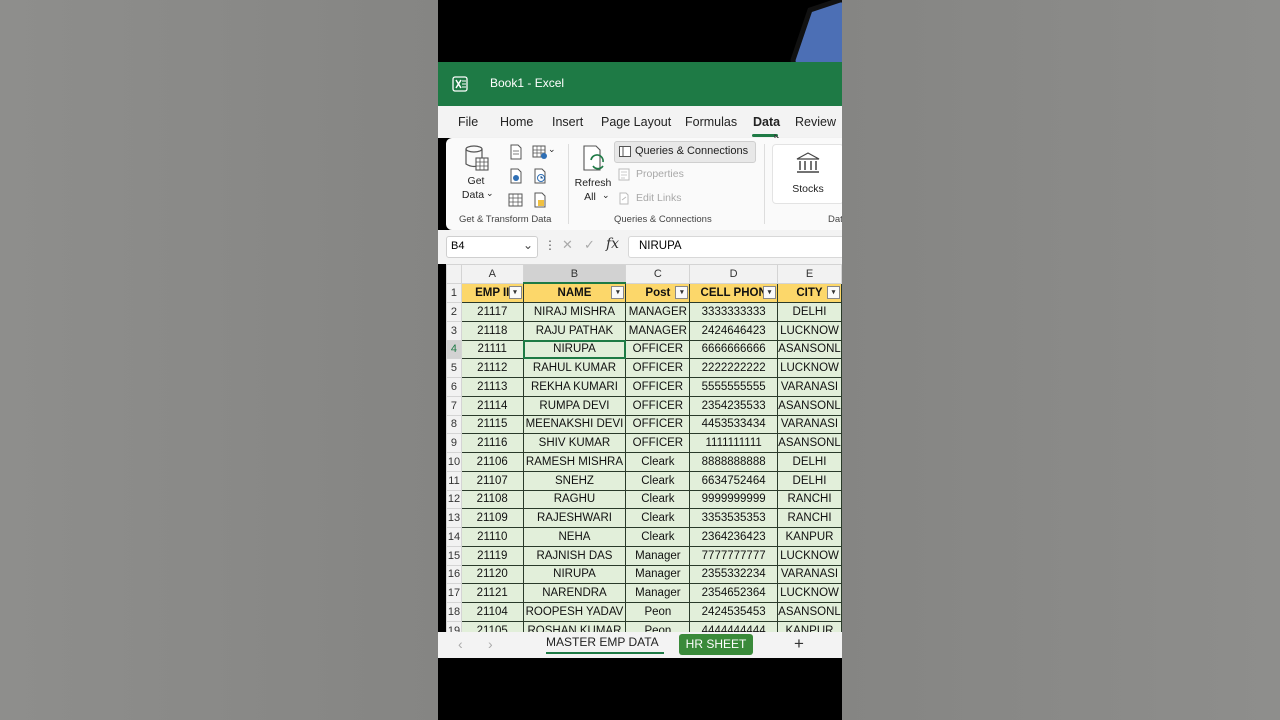 The image size is (1280, 720). I want to click on row-header: 5, so click(454, 368).